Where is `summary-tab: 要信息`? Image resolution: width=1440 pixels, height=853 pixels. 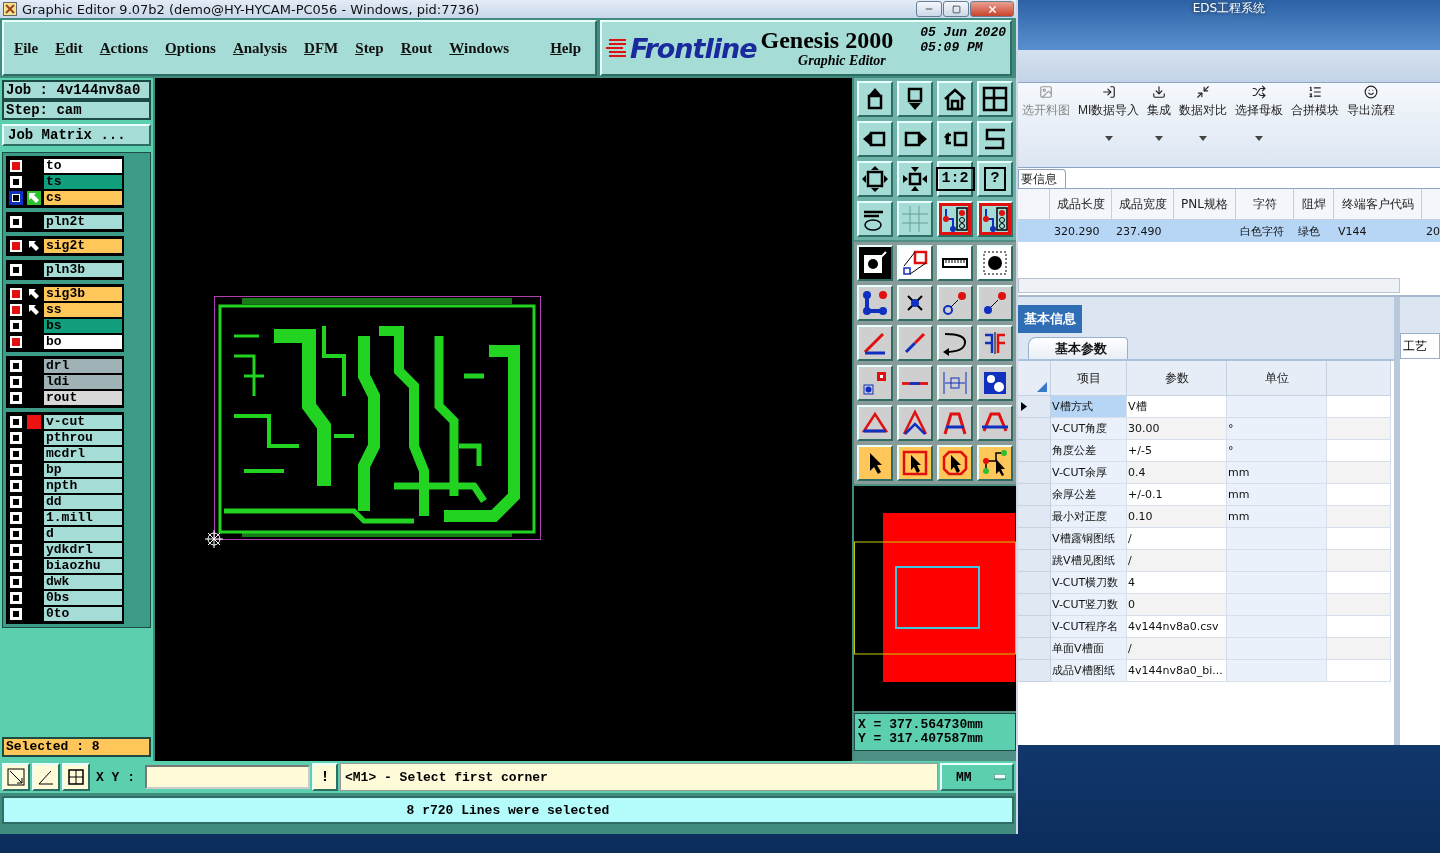
summary-tab: 要信息 is located at coordinates (1042, 178).